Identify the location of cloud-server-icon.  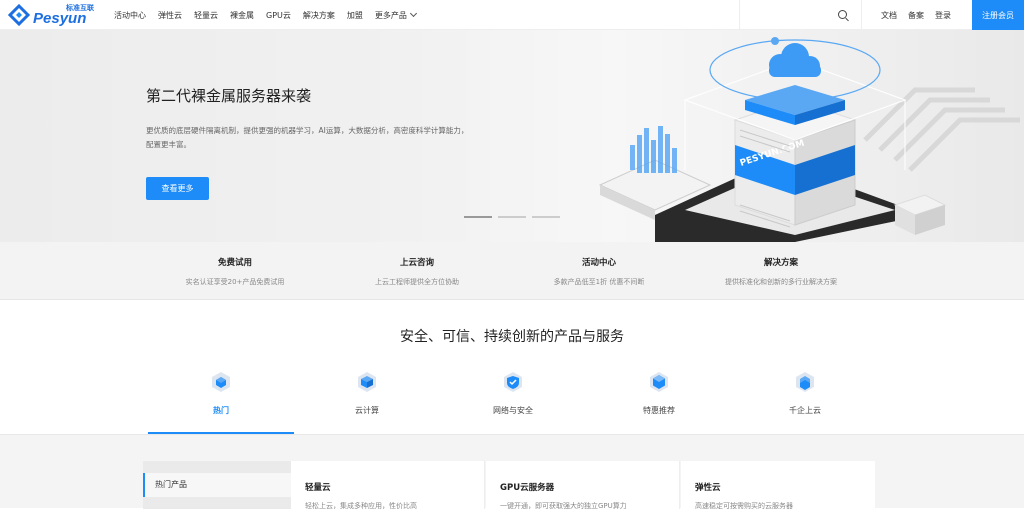
(367, 382).